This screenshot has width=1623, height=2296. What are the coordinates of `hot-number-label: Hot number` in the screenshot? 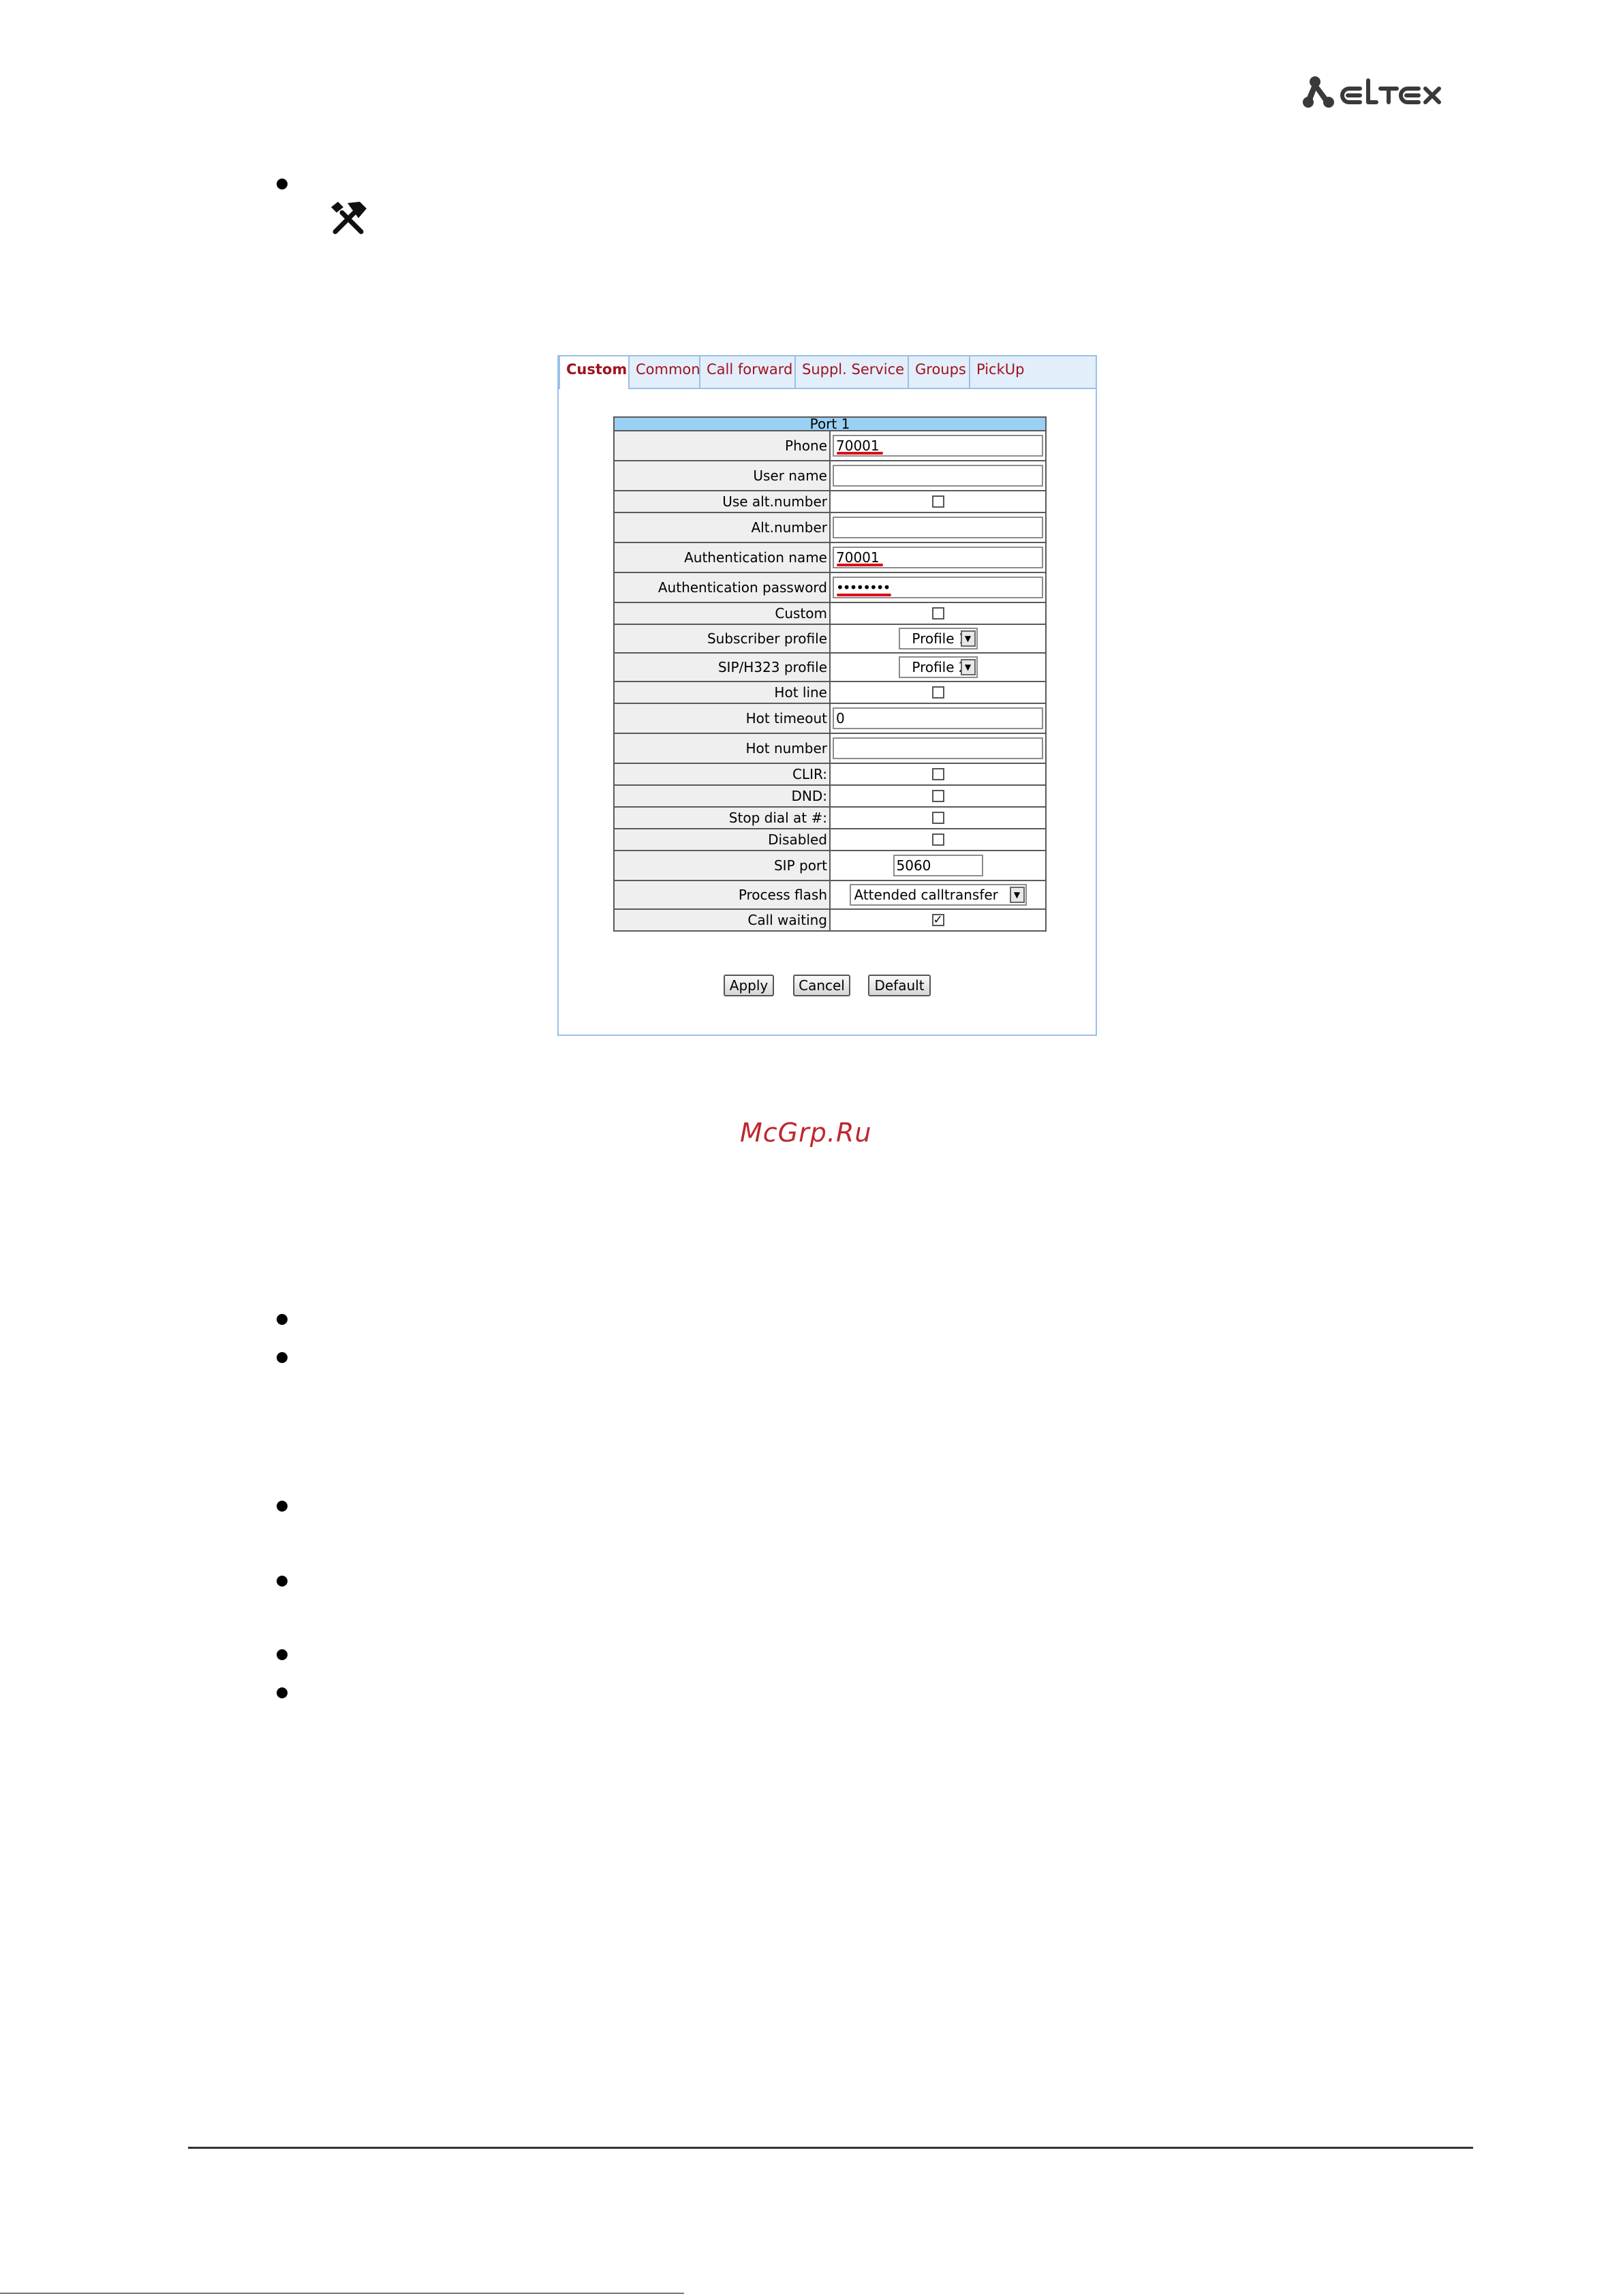 It's located at (722, 748).